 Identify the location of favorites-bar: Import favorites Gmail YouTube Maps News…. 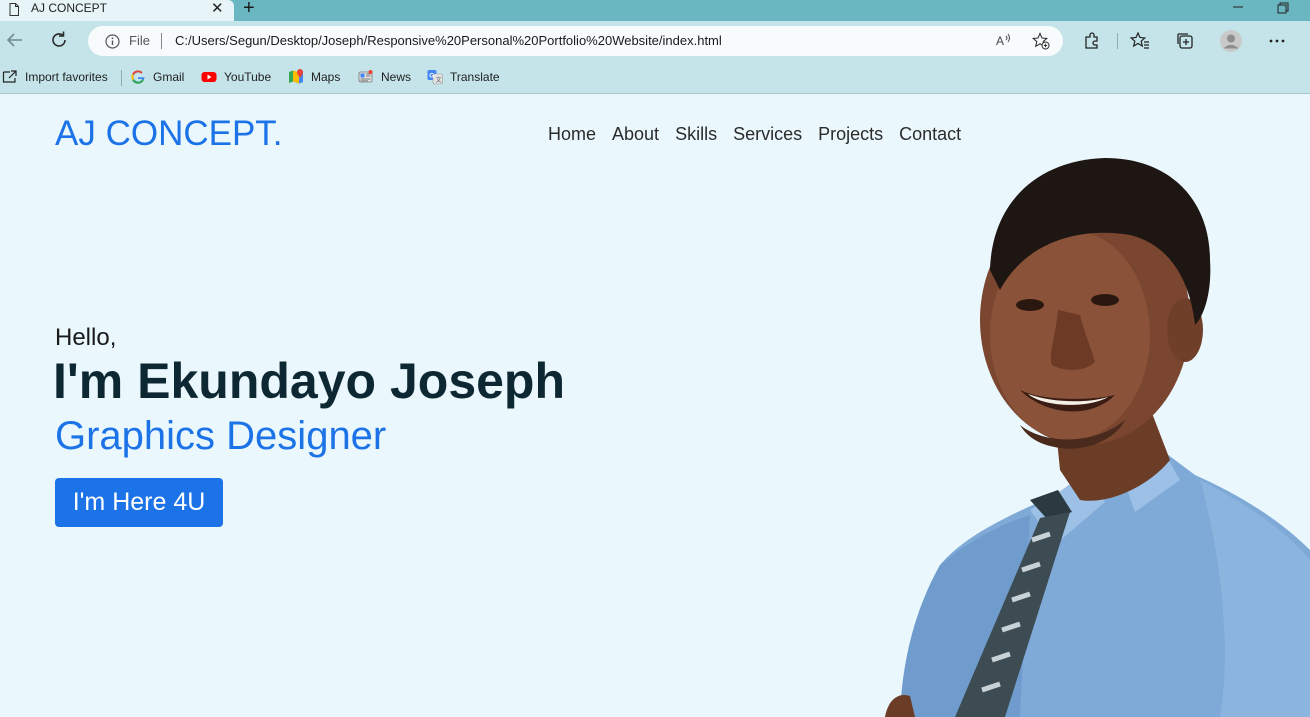
(655, 77).